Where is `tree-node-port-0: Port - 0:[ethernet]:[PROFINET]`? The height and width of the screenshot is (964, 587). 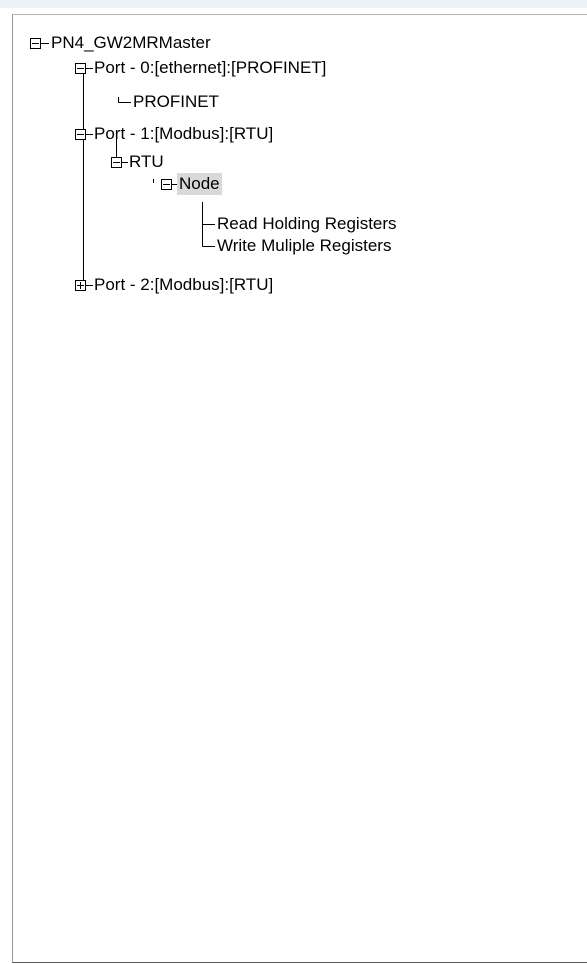 tree-node-port-0: Port - 0:[ethernet]:[PROFINET] is located at coordinates (210, 68).